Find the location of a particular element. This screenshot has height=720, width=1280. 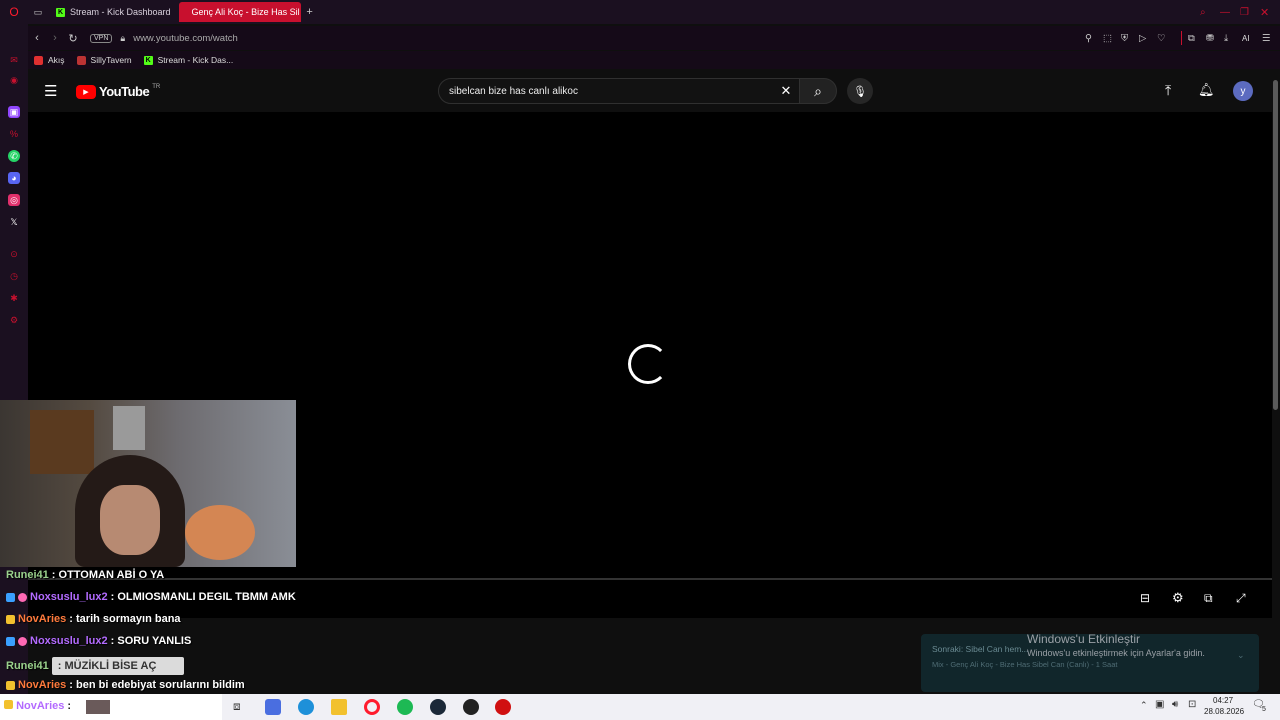

download-icon: ⤓ is located at coordinates (1233, 38).